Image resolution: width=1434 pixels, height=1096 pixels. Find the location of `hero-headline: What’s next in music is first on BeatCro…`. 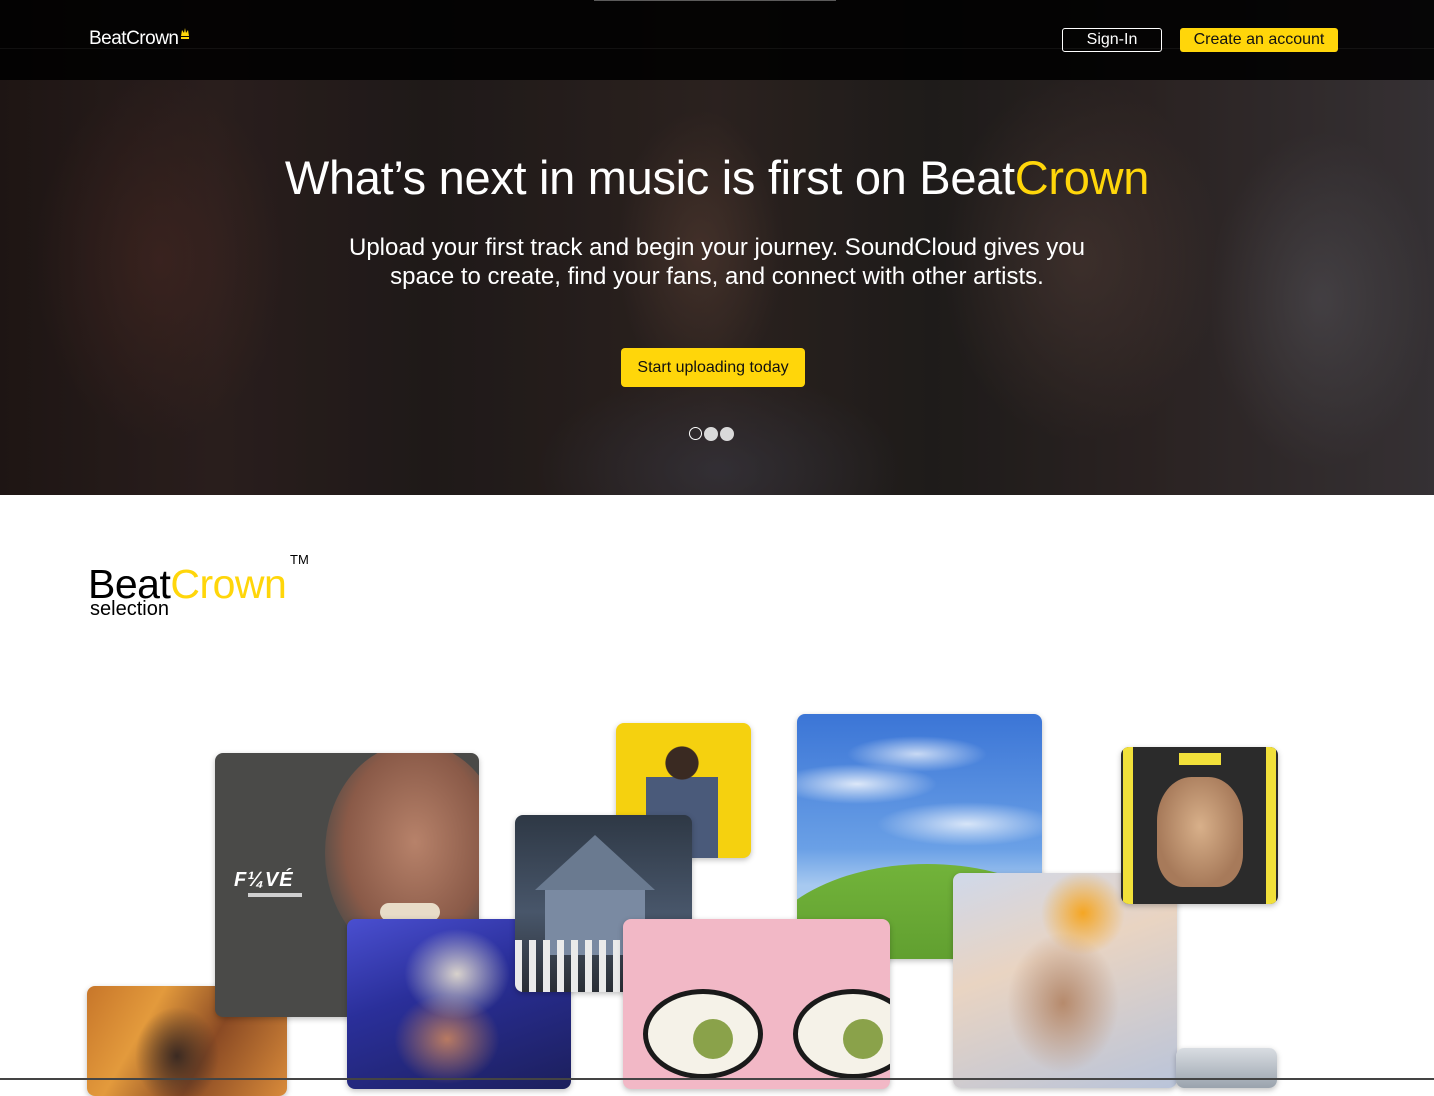

hero-headline: What’s next in music is first on BeatCro… is located at coordinates (717, 177).